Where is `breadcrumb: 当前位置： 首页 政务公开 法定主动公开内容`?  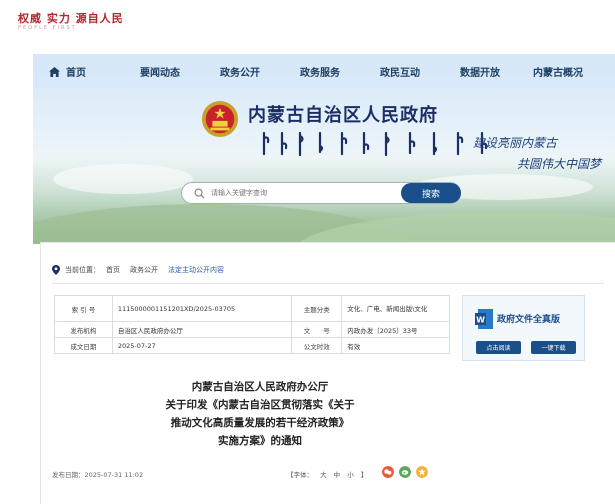 breadcrumb: 当前位置： 首页 政务公开 法定主动公开内容 is located at coordinates (143, 270).